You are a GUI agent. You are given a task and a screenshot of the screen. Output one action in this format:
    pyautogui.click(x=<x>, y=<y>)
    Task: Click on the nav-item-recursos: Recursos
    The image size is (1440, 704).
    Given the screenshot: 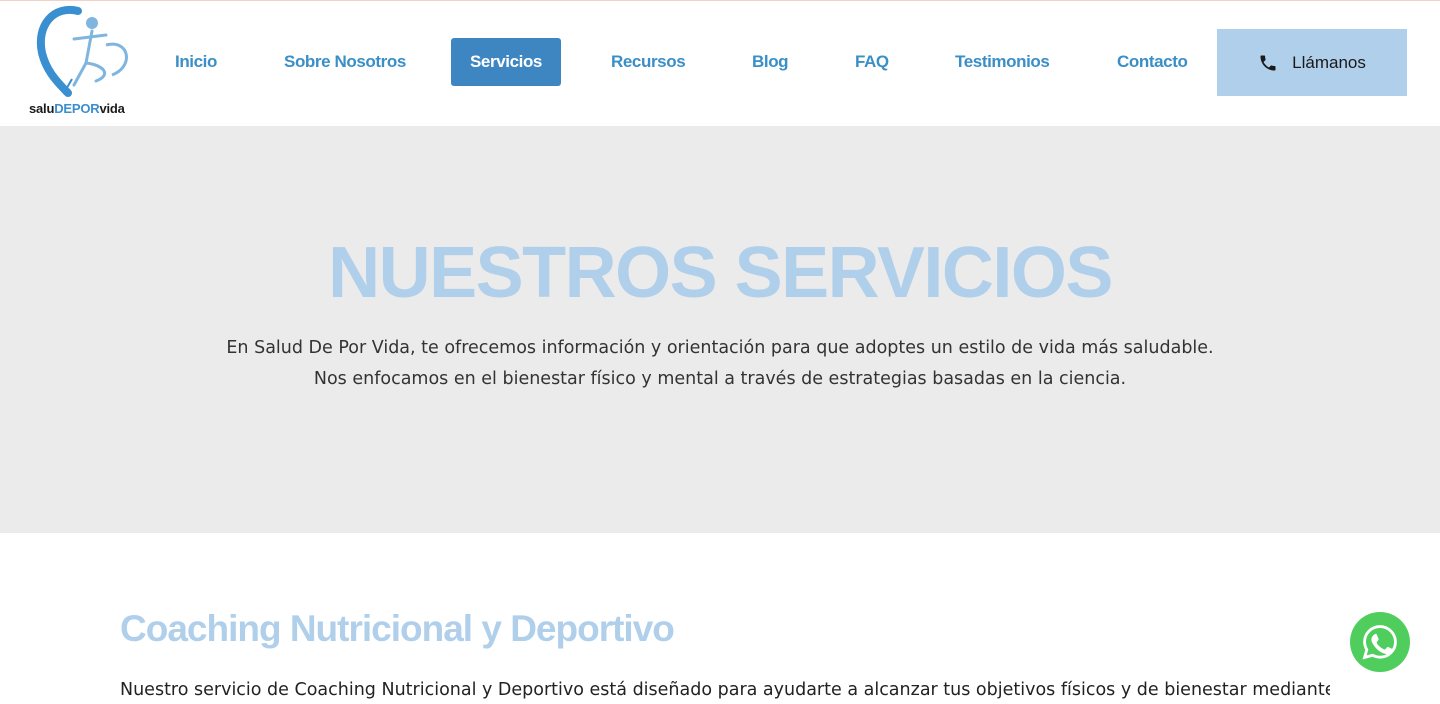 What is the action you would take?
    pyautogui.click(x=648, y=62)
    